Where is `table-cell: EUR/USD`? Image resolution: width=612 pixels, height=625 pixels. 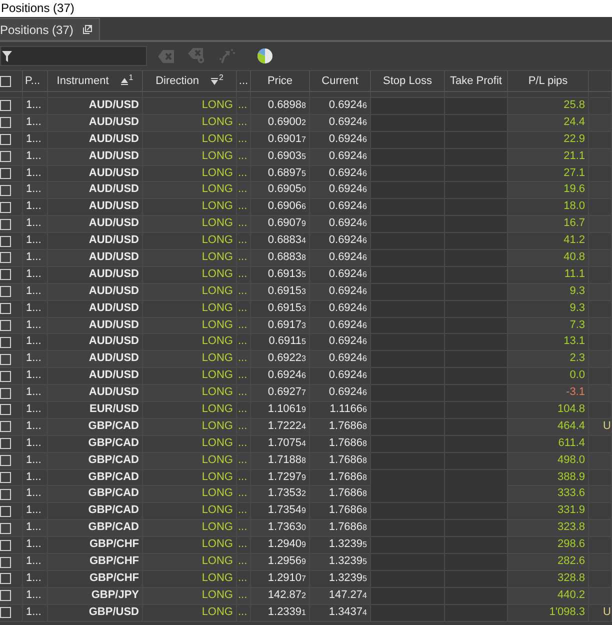
table-cell: EUR/USD is located at coordinates (95, 410).